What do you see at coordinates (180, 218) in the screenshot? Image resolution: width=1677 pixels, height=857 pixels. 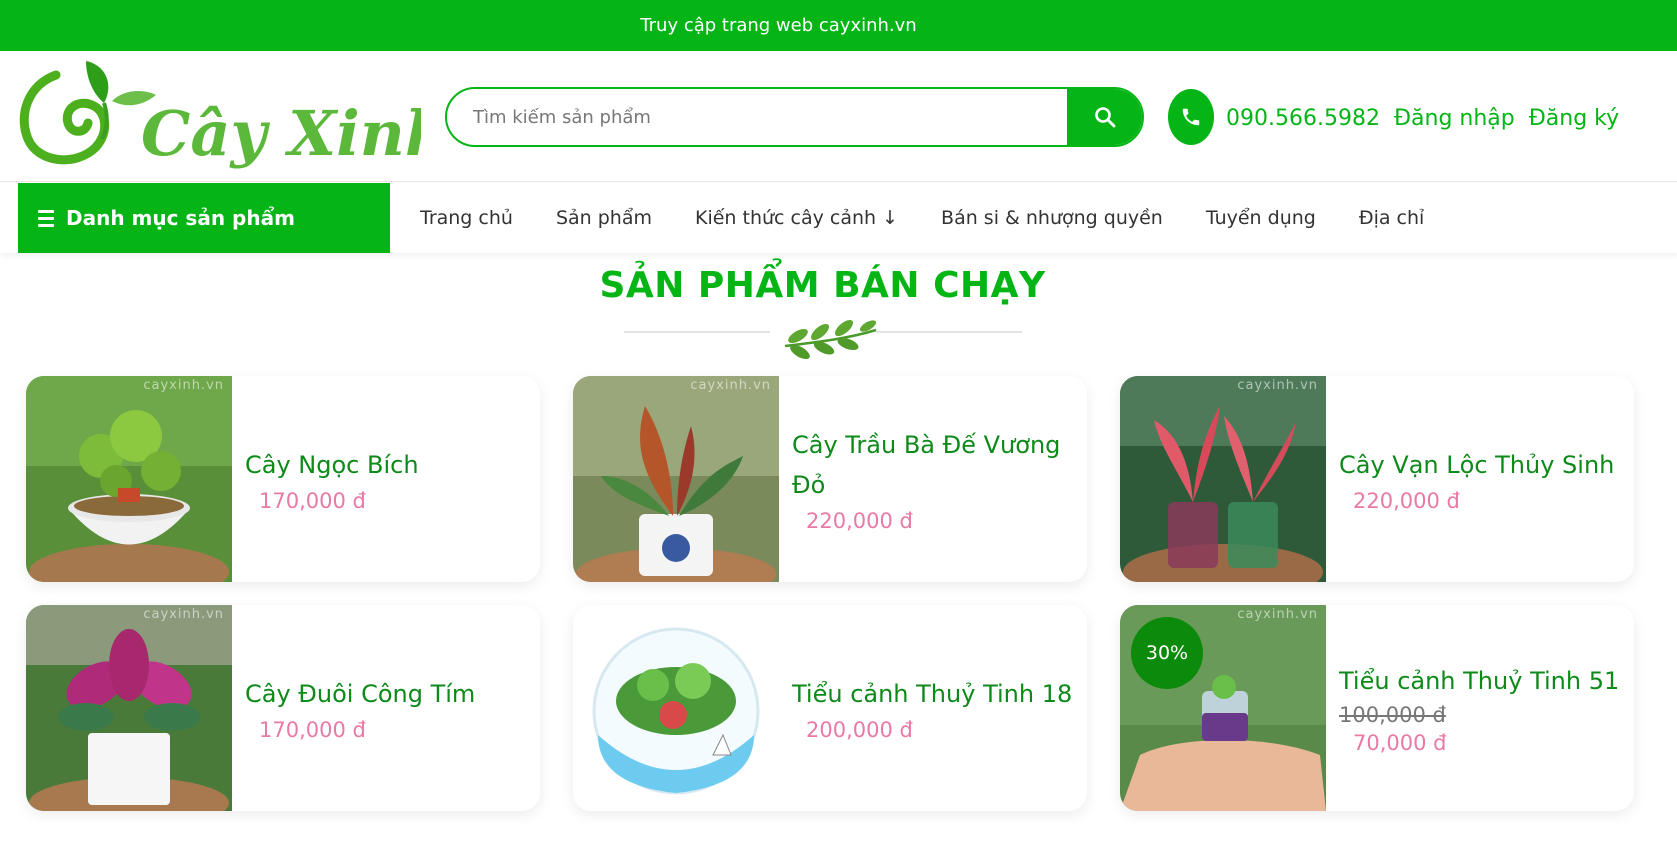 I see `category-menu-label: Danh mục sản phẩm` at bounding box center [180, 218].